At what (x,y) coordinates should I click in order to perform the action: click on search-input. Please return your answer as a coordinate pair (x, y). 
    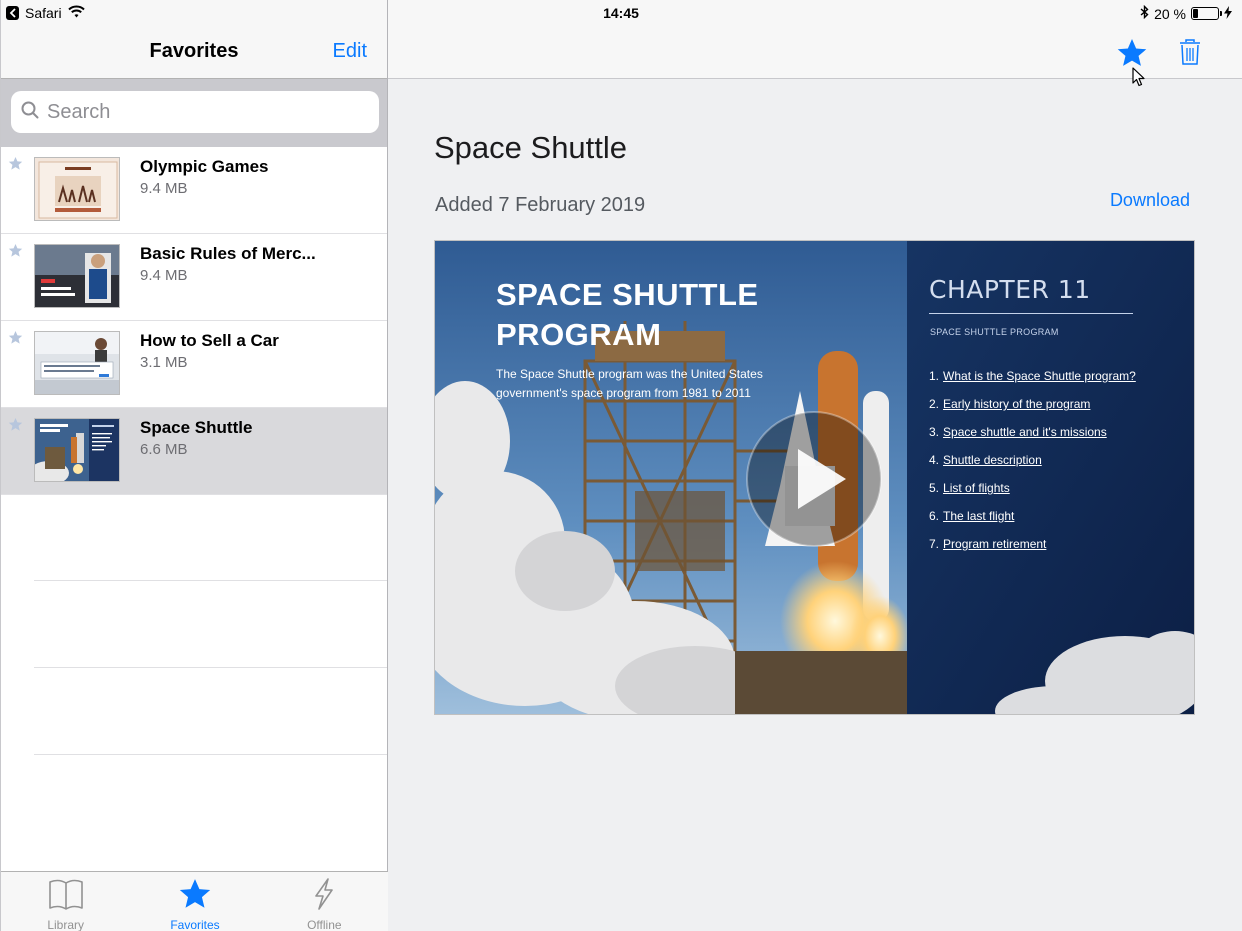
    Looking at the image, I should click on (197, 112).